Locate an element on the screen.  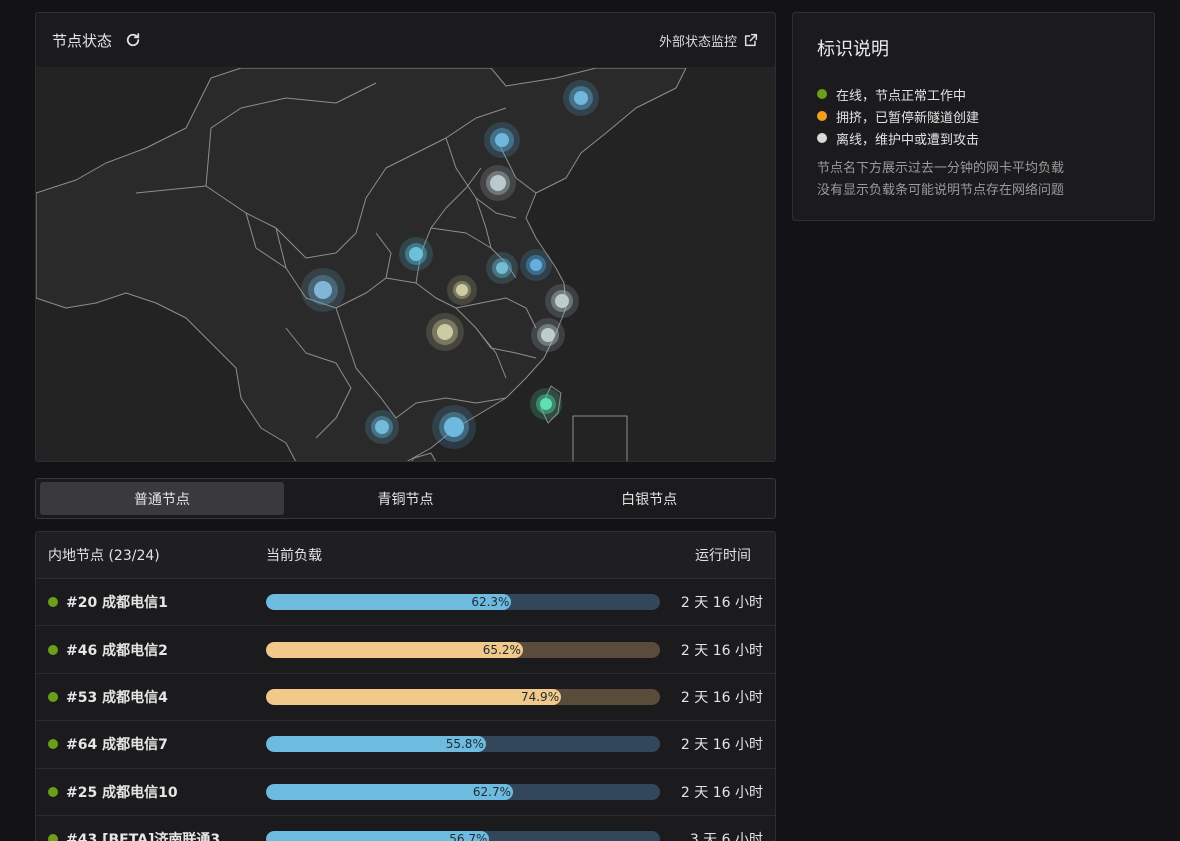
load-cell: 74.9% is located at coordinates (457, 696).